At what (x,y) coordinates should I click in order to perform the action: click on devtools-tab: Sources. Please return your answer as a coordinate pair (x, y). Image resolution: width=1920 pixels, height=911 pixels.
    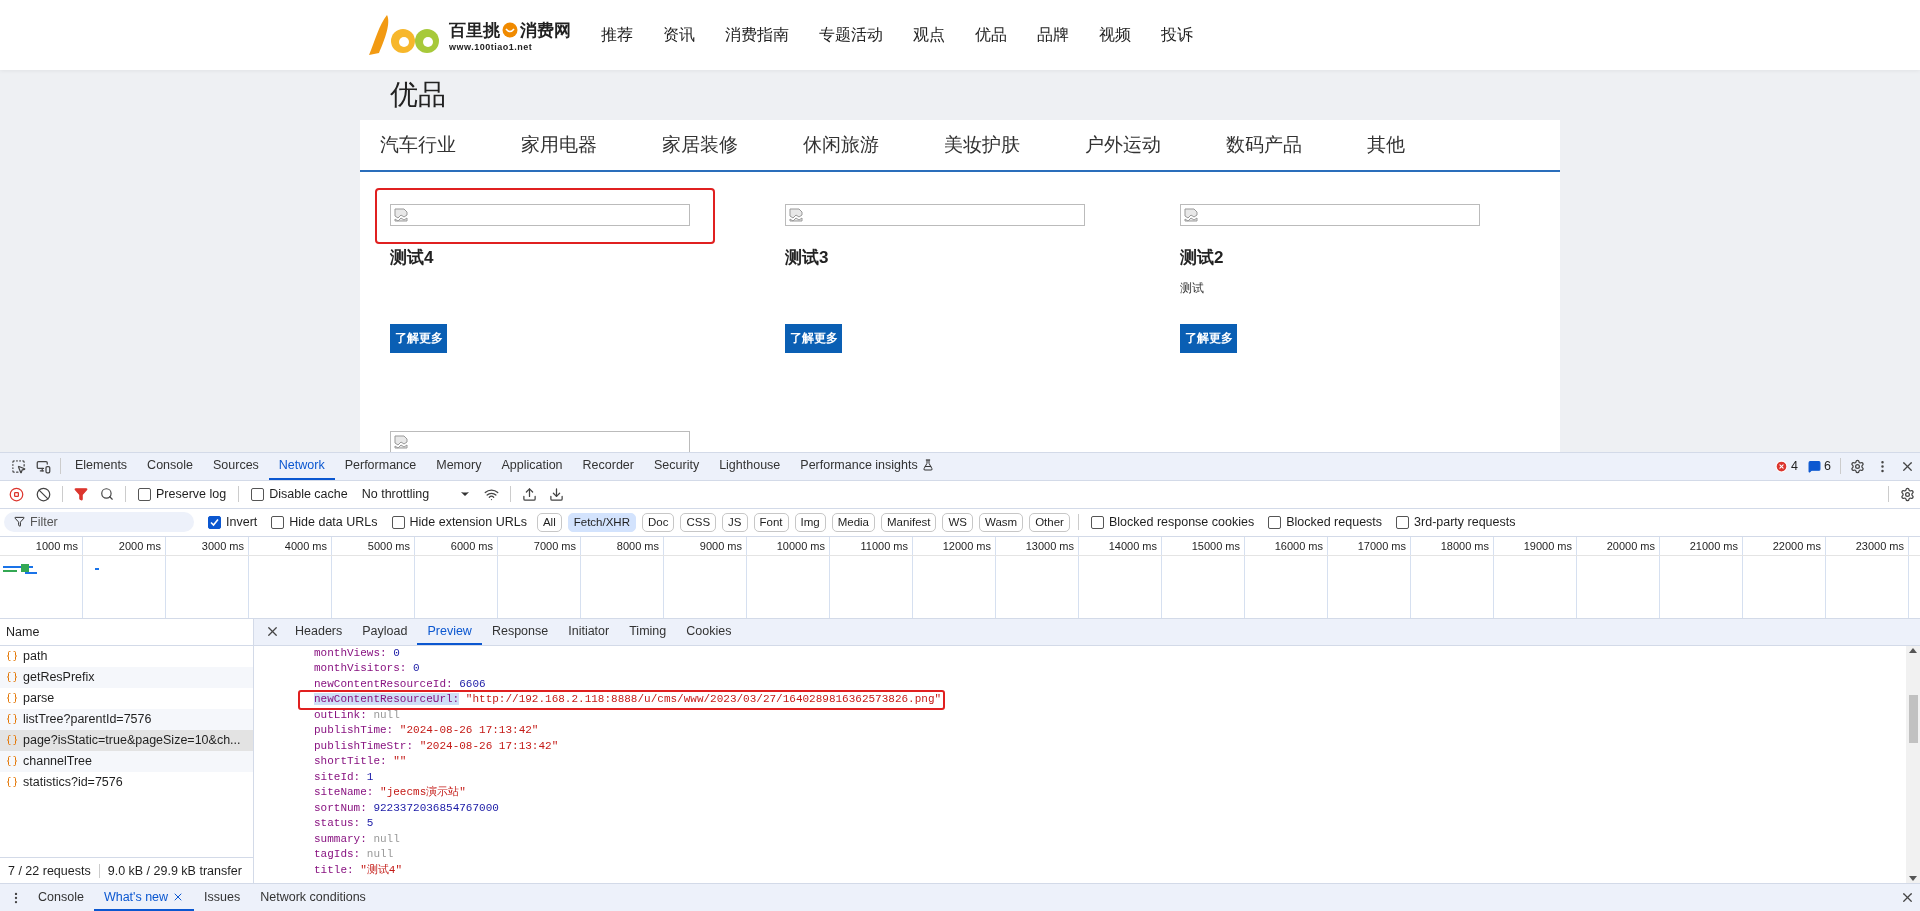
    Looking at the image, I should click on (236, 466).